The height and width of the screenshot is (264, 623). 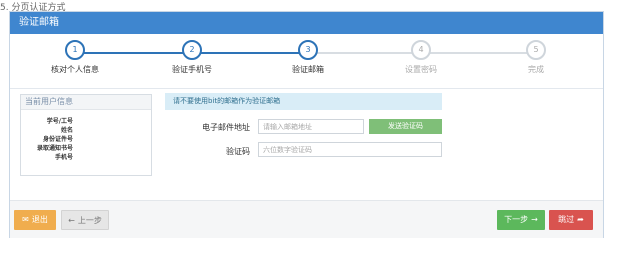 What do you see at coordinates (71, 220) in the screenshot?
I see `arrow-left-icon: ←` at bounding box center [71, 220].